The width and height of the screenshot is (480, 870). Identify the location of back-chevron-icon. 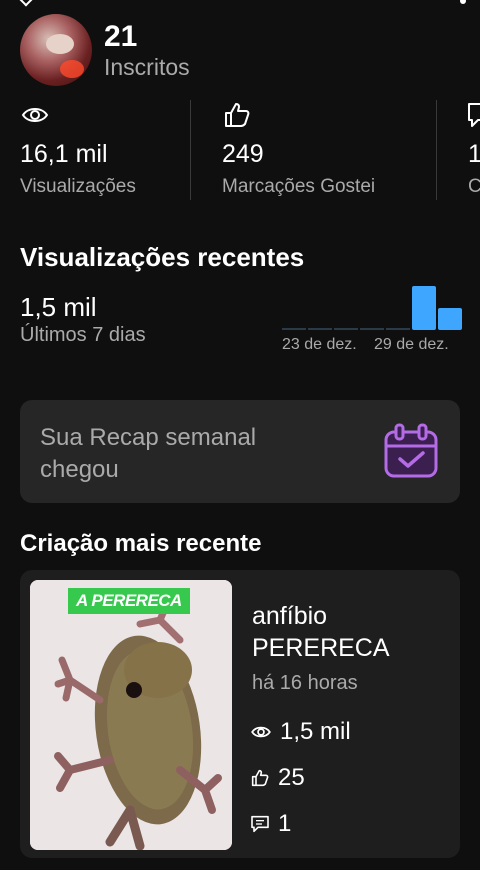
(26, 3).